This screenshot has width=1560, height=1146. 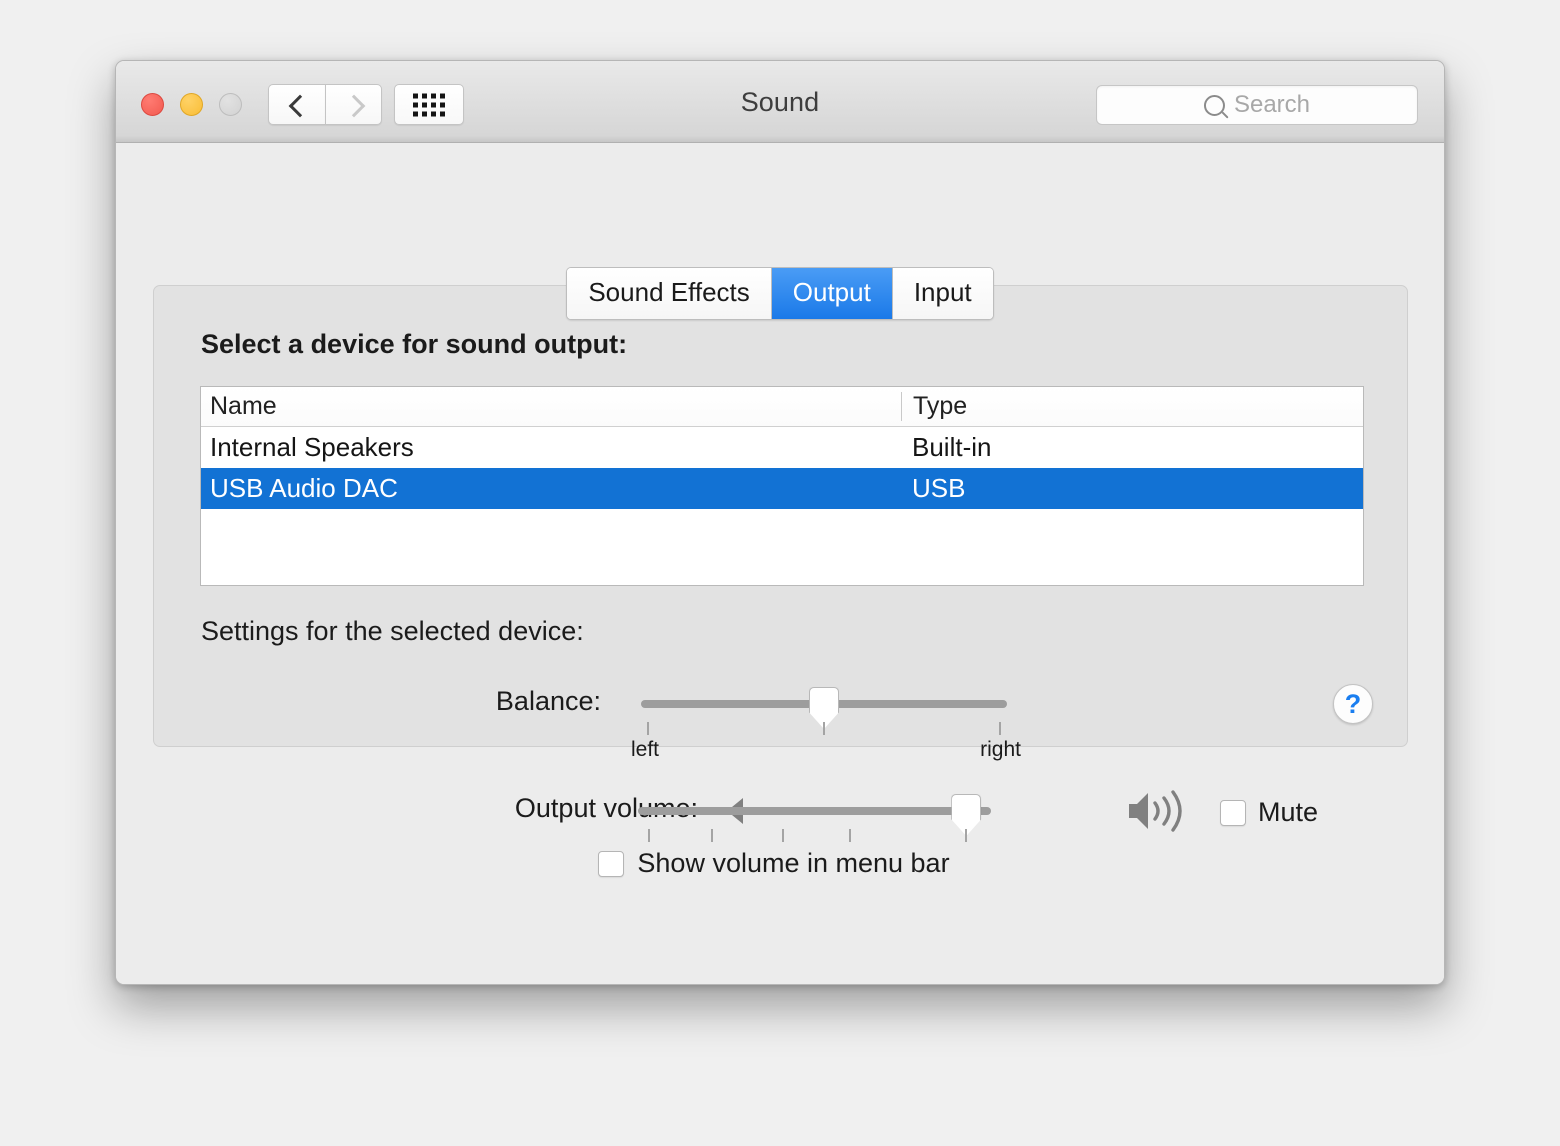 What do you see at coordinates (793, 863) in the screenshot?
I see `show-volume-menubar-label: Show volume in menu bar` at bounding box center [793, 863].